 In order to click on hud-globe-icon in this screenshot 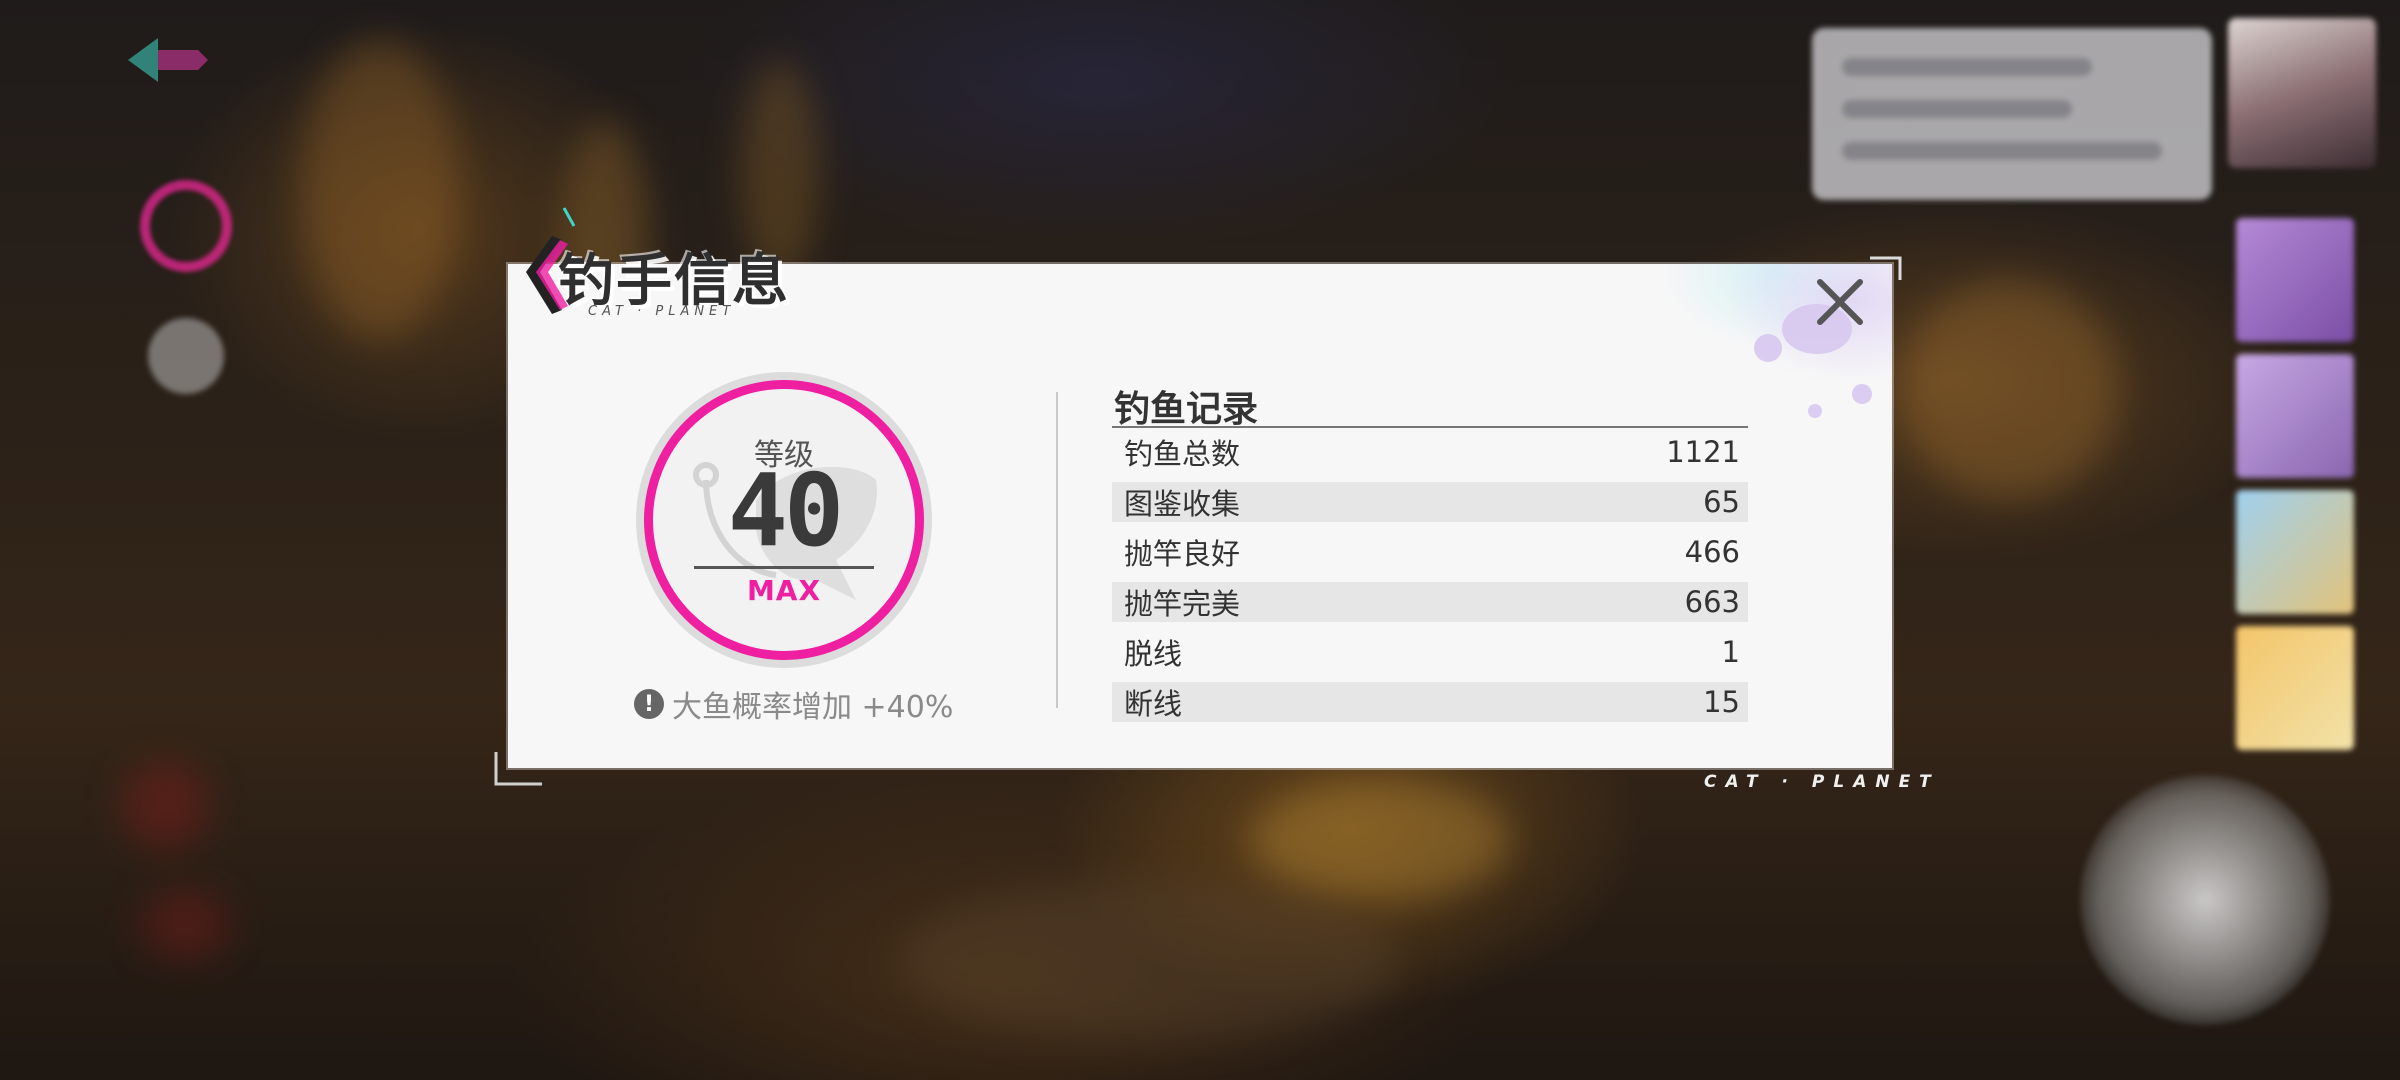, I will do `click(186, 356)`.